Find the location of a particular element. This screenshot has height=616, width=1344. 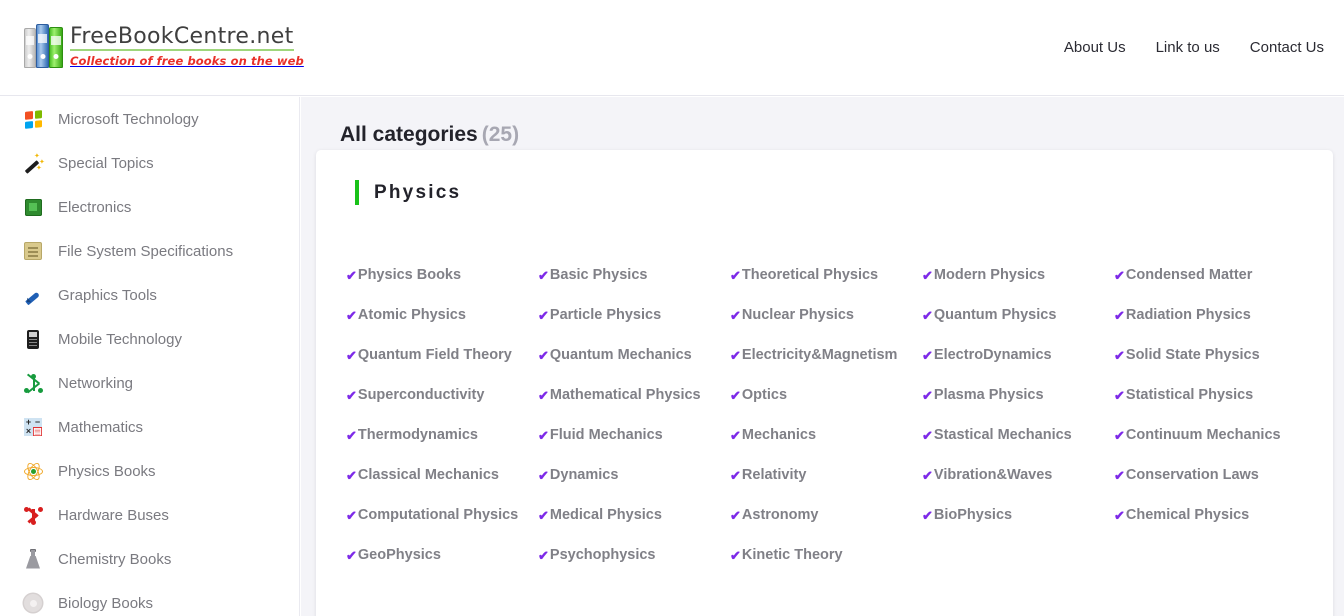

category-link: ✔ Nuclear Physics is located at coordinates (826, 315).